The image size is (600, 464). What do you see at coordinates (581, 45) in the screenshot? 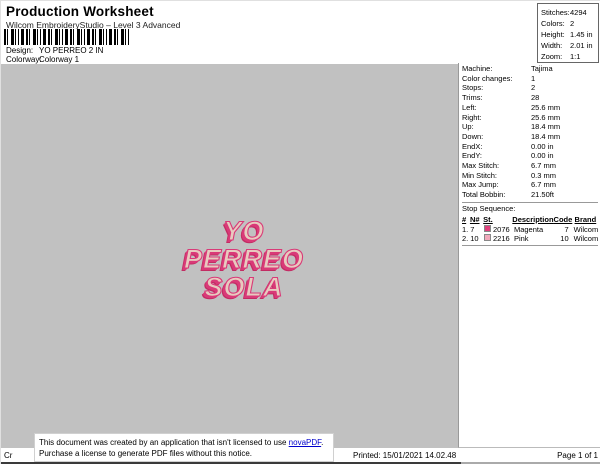
I see `stat-value: 2.01 in` at bounding box center [581, 45].